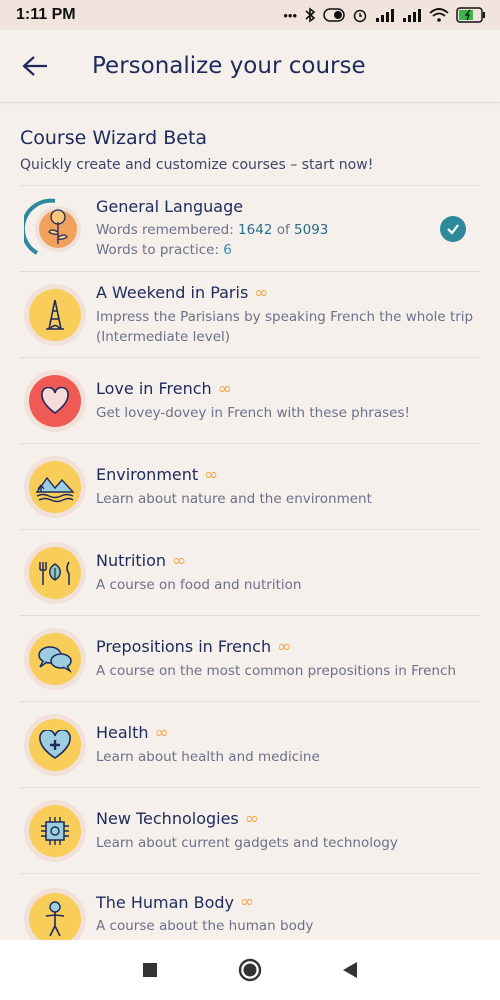  I want to click on battery-icon, so click(471, 15).